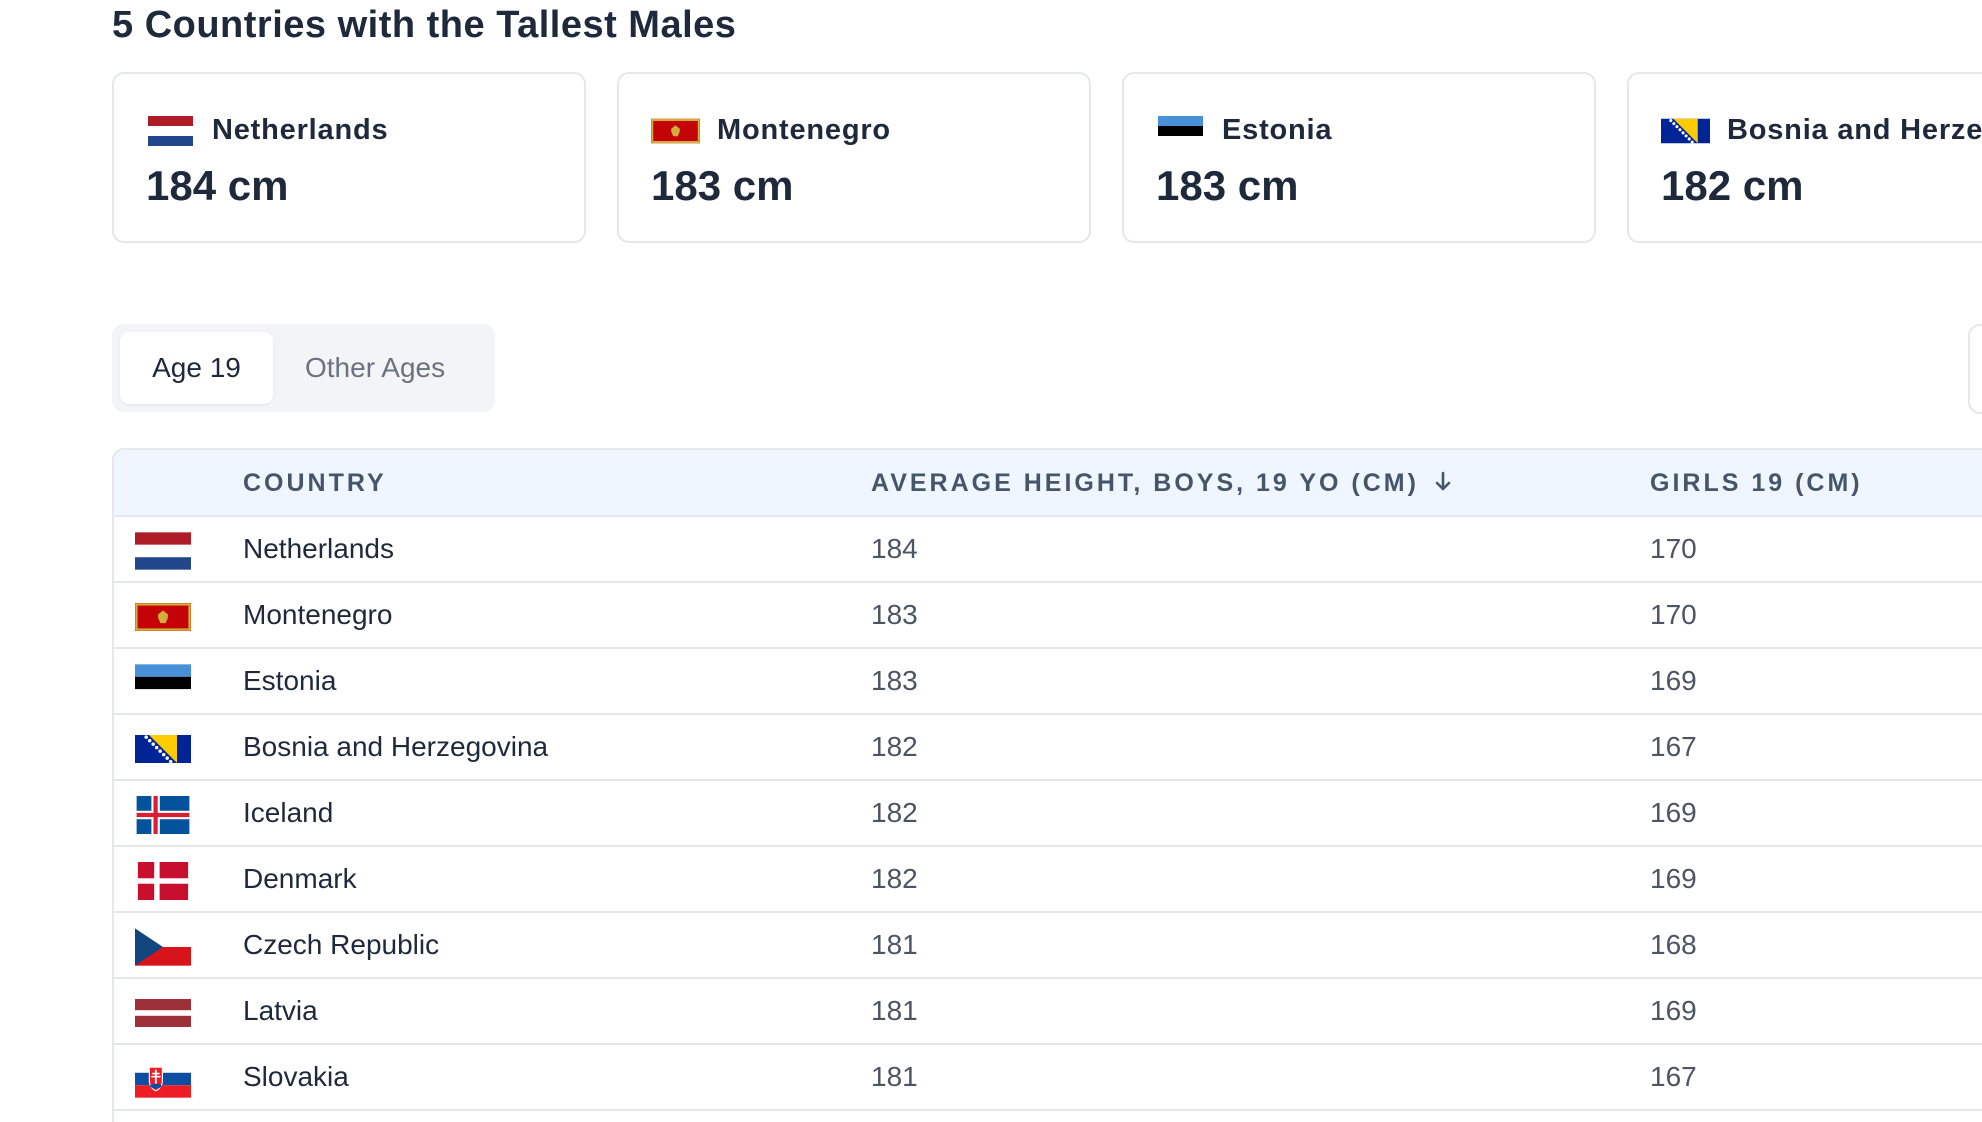 The image size is (1982, 1122). I want to click on country-card: Montenegro 183 cm, so click(854, 157).